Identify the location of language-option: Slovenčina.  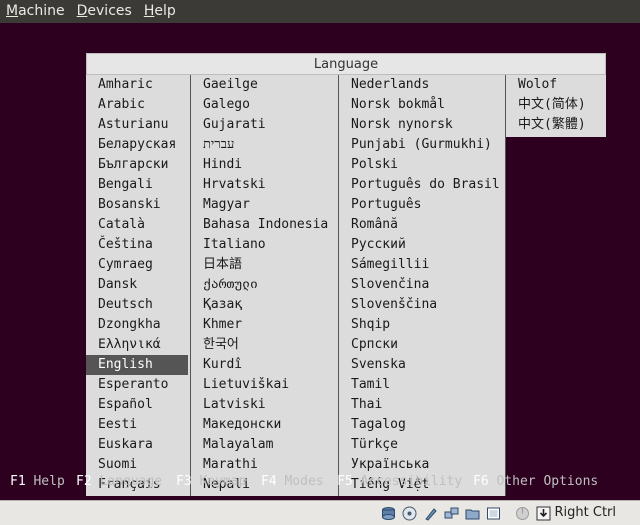
(422, 285).